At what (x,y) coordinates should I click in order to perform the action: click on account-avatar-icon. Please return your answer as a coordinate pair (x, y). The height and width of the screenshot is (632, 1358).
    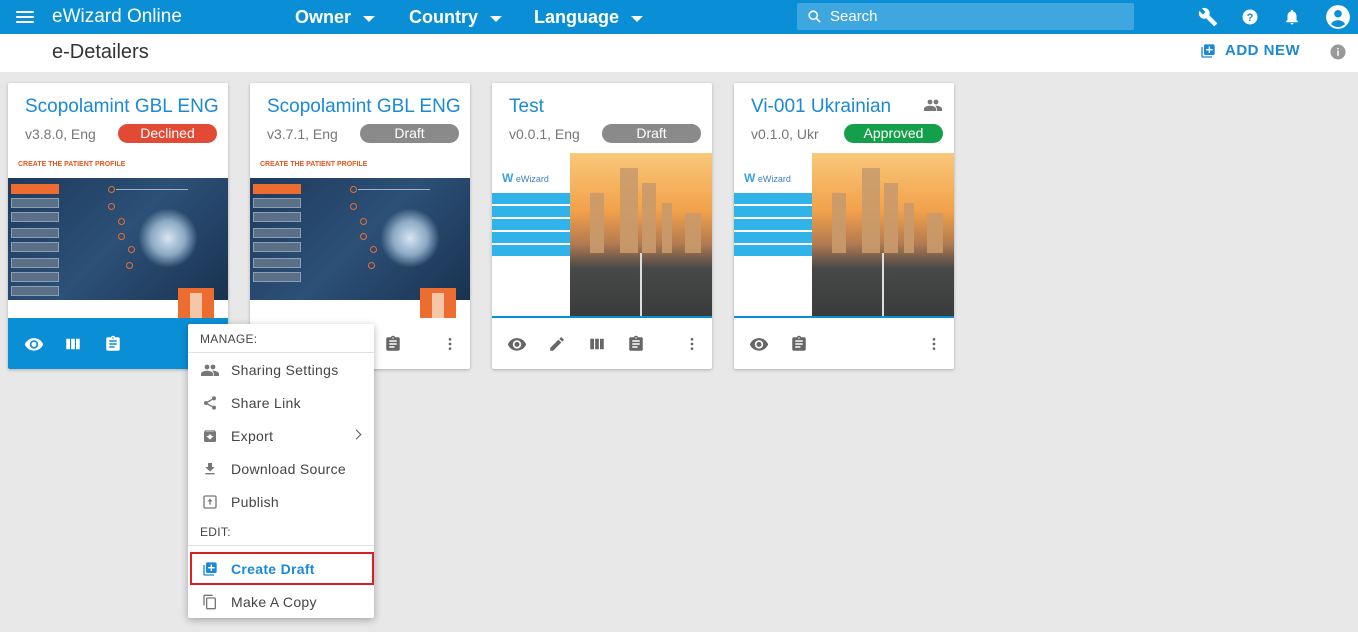
    Looking at the image, I should click on (1338, 17).